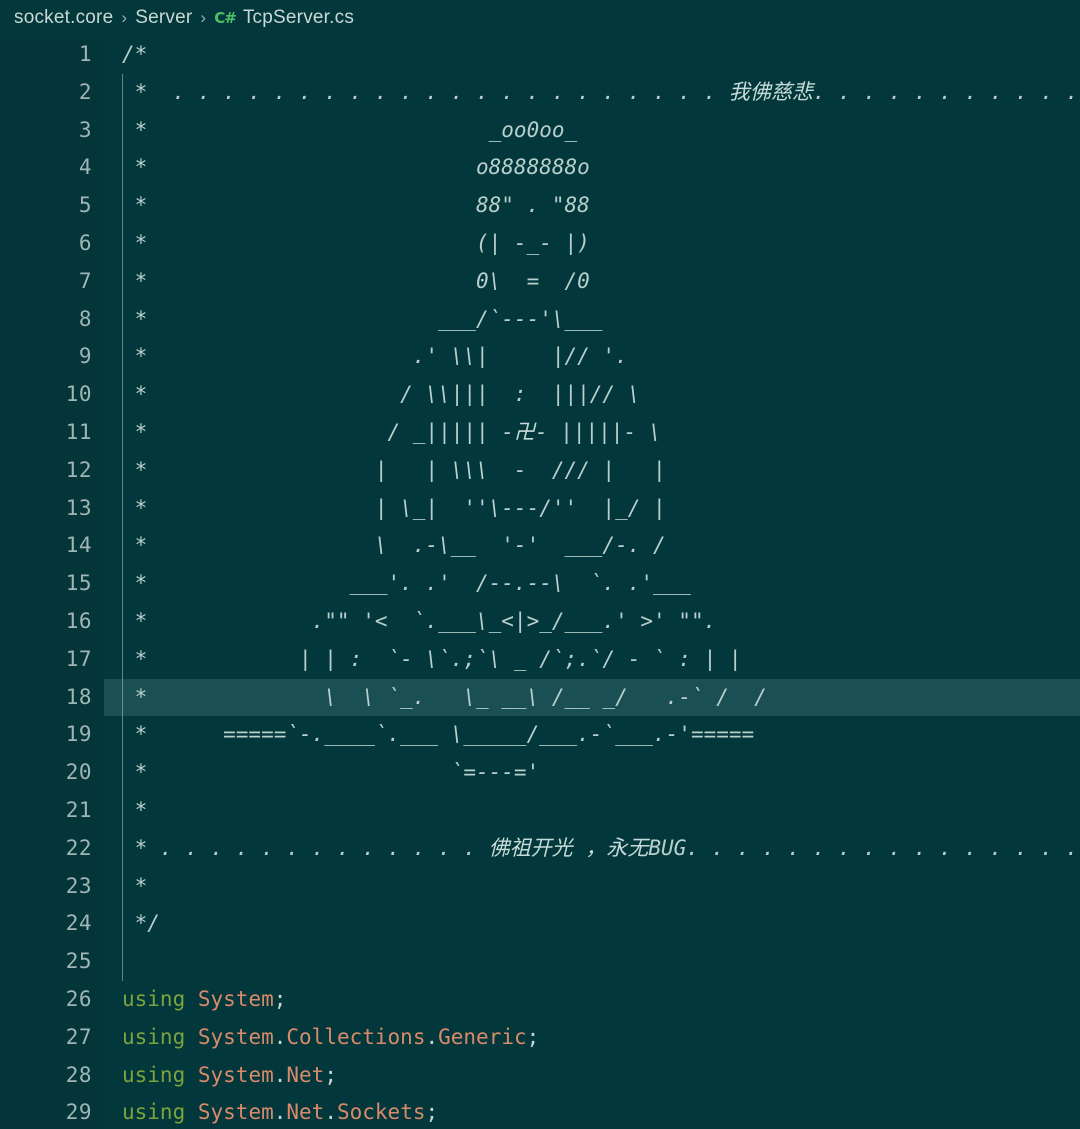  I want to click on code-line: * \ \ `_. \_ __\ /__ _/ .-` / /, so click(592, 697).